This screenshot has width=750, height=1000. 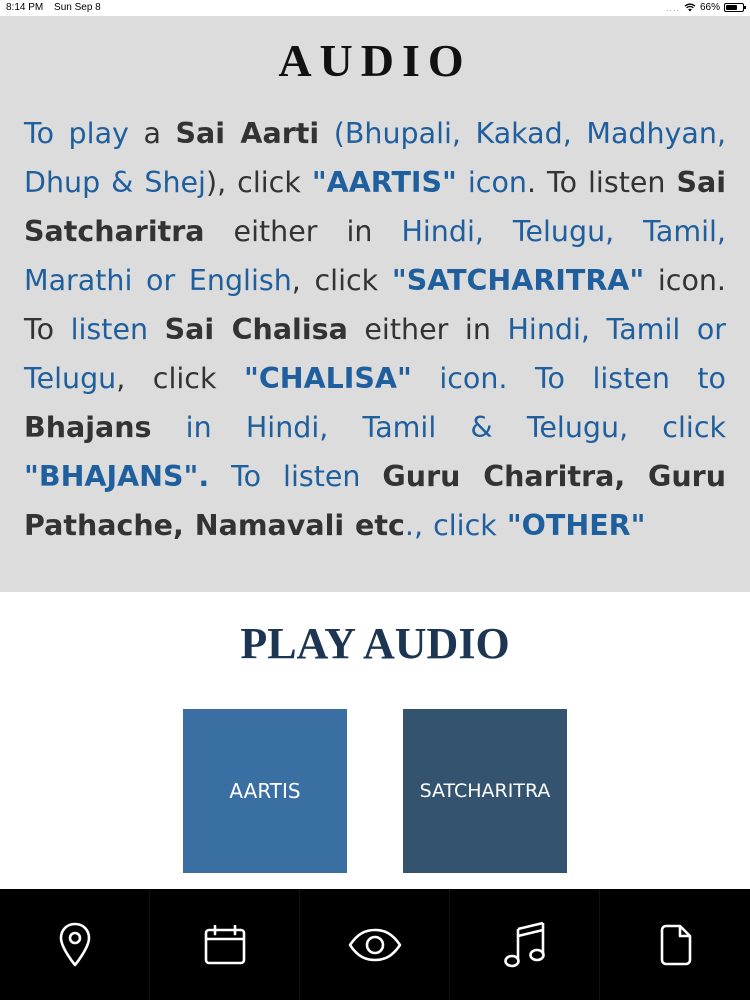 I want to click on audio-title: AUDIO, so click(x=375, y=60).